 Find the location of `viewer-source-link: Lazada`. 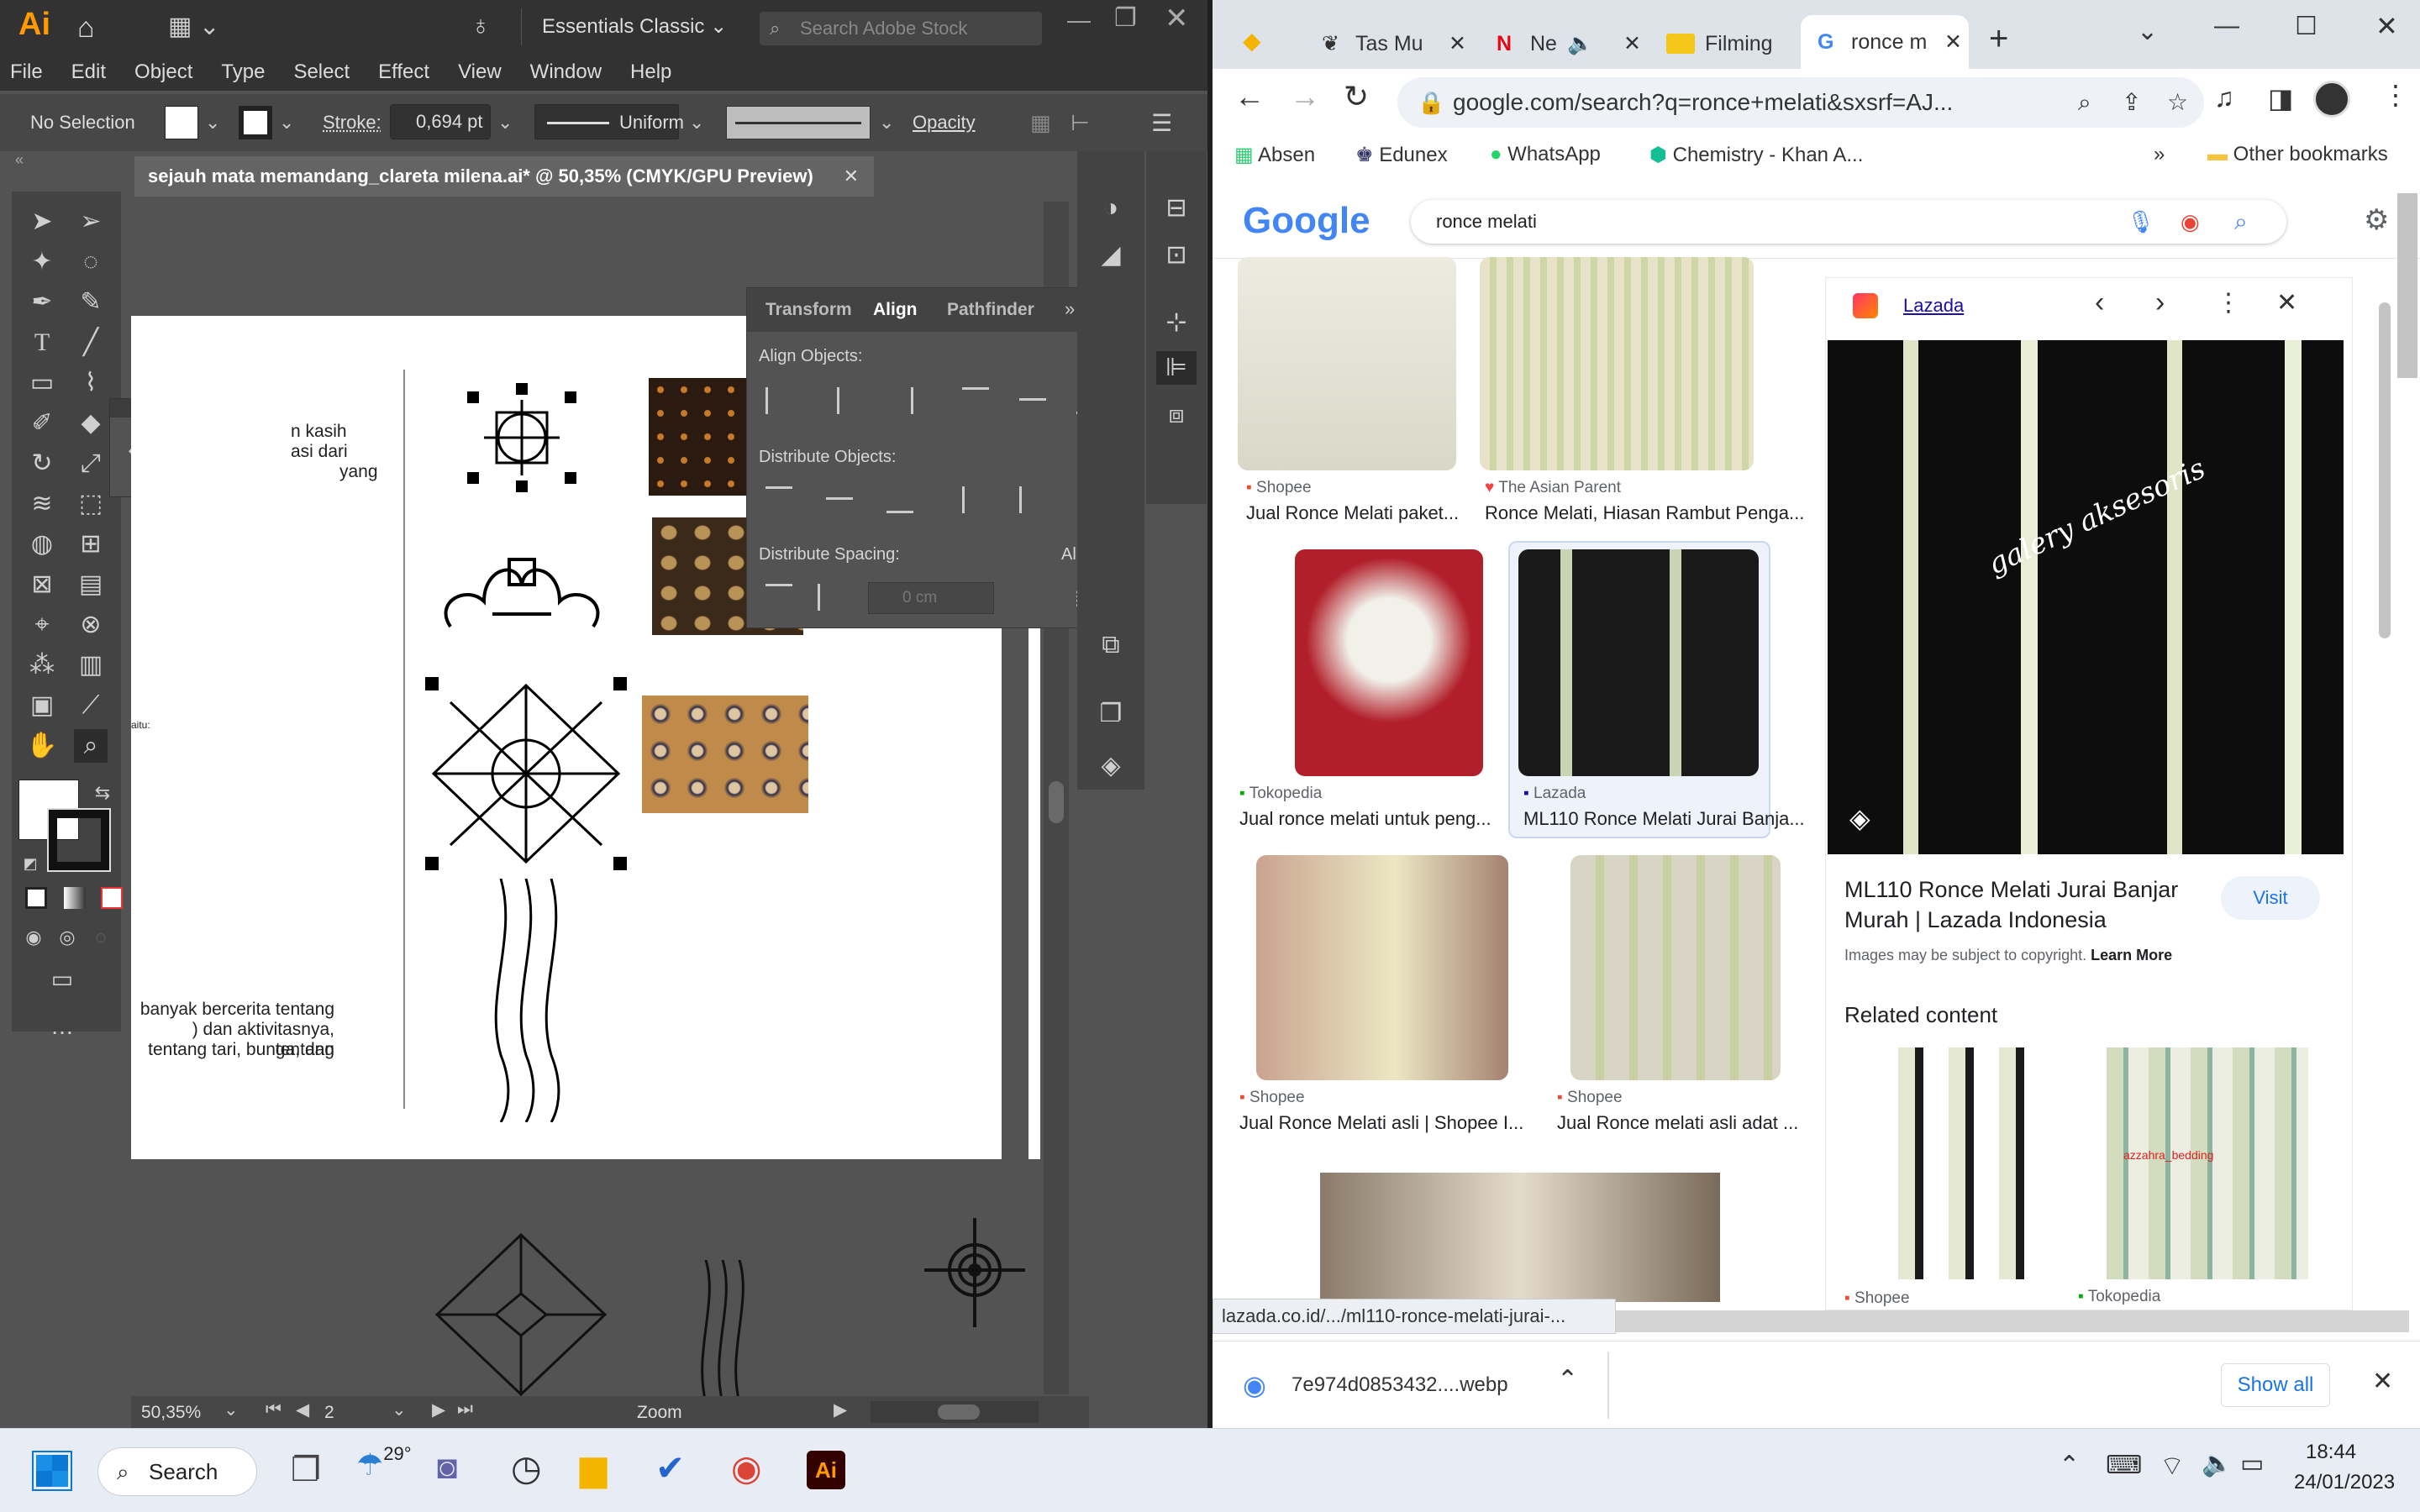

viewer-source-link: Lazada is located at coordinates (1933, 306).